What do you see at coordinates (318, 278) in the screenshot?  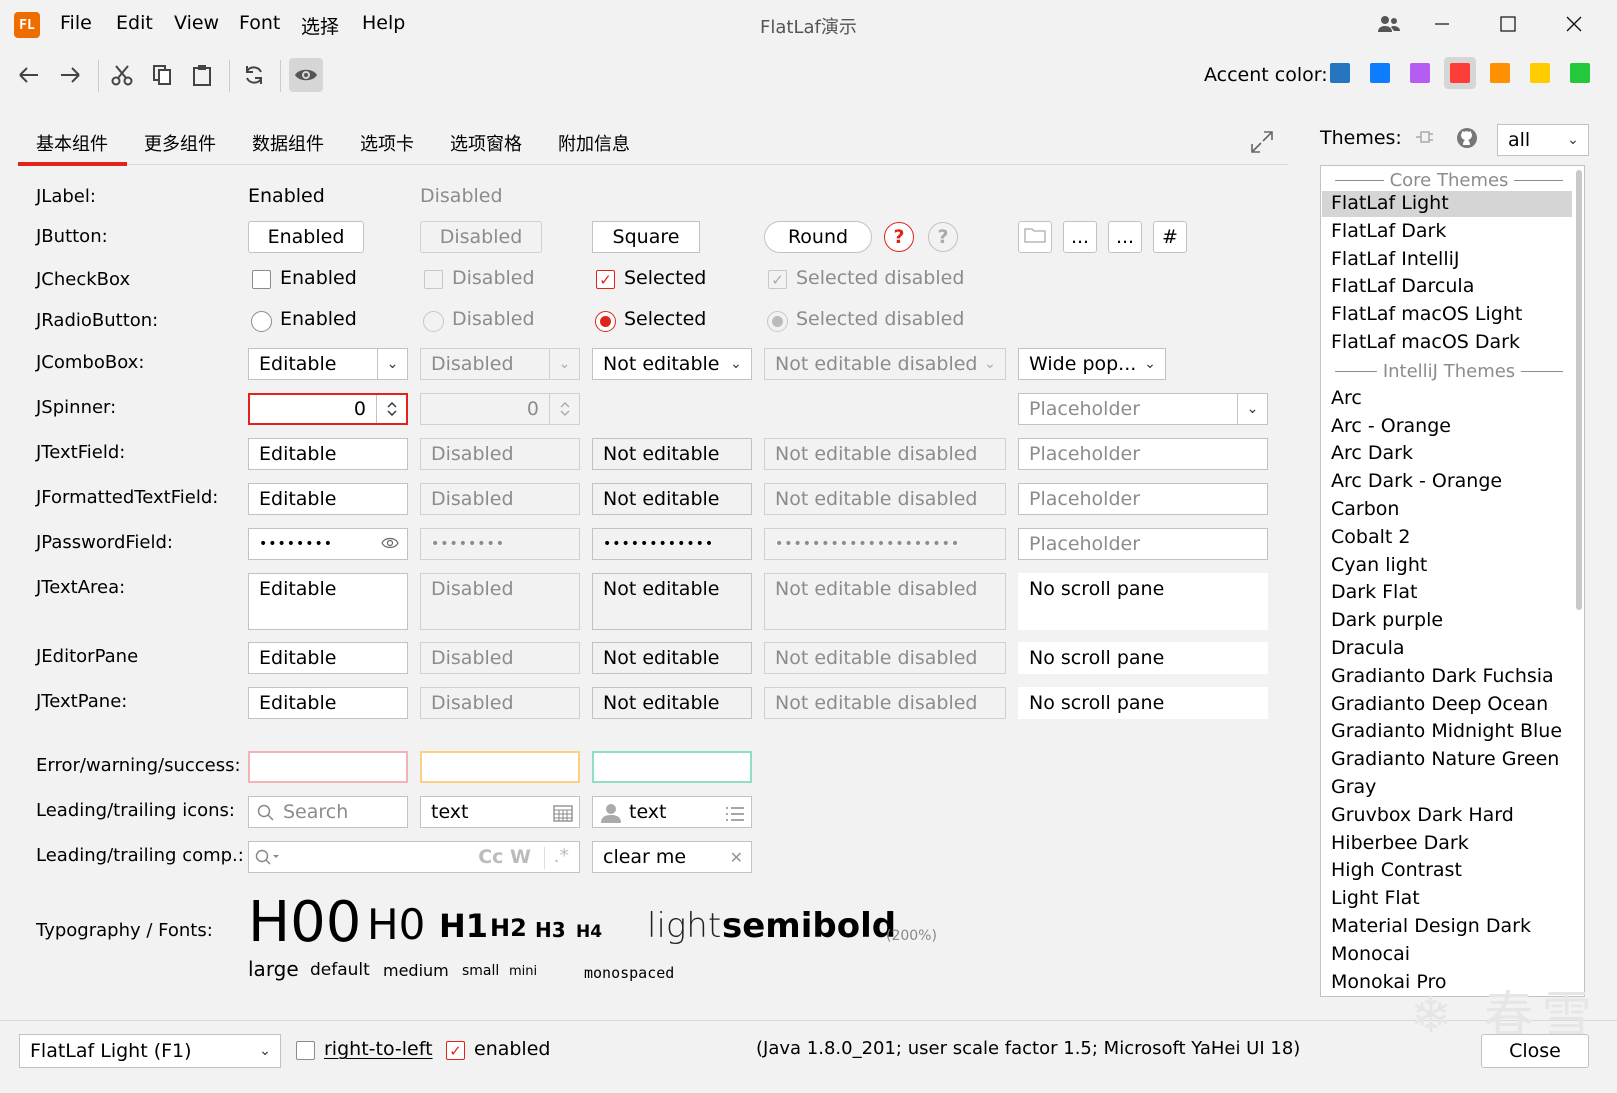 I see `checkbox-enabled-label: Enabled` at bounding box center [318, 278].